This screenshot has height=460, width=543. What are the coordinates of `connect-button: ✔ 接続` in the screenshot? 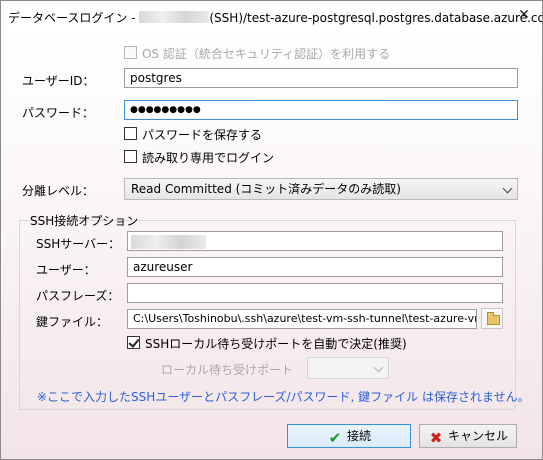 It's located at (349, 436).